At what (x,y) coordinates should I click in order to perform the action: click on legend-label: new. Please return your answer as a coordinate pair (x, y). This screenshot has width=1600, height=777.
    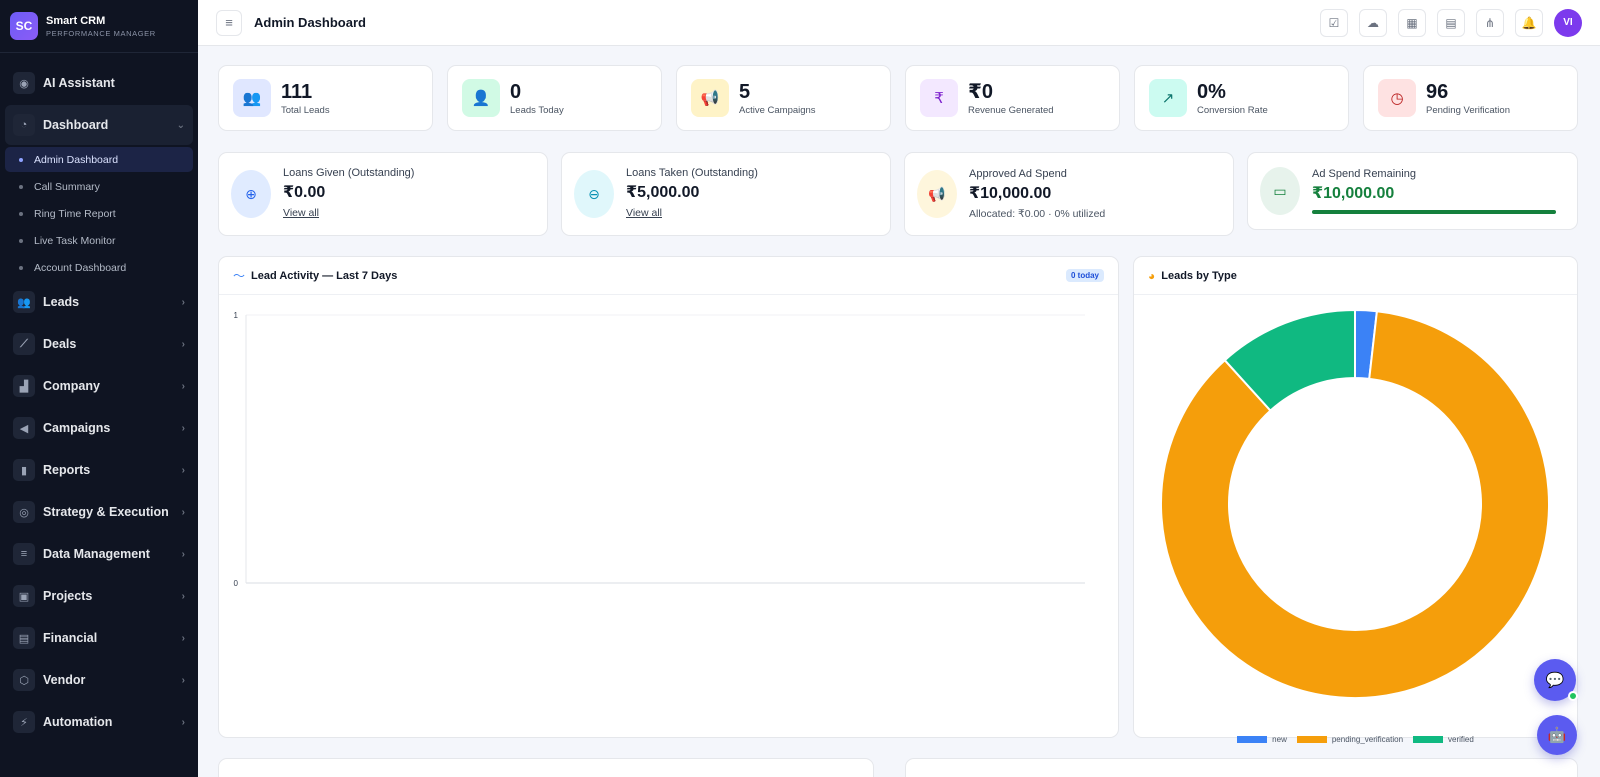
    Looking at the image, I should click on (1279, 739).